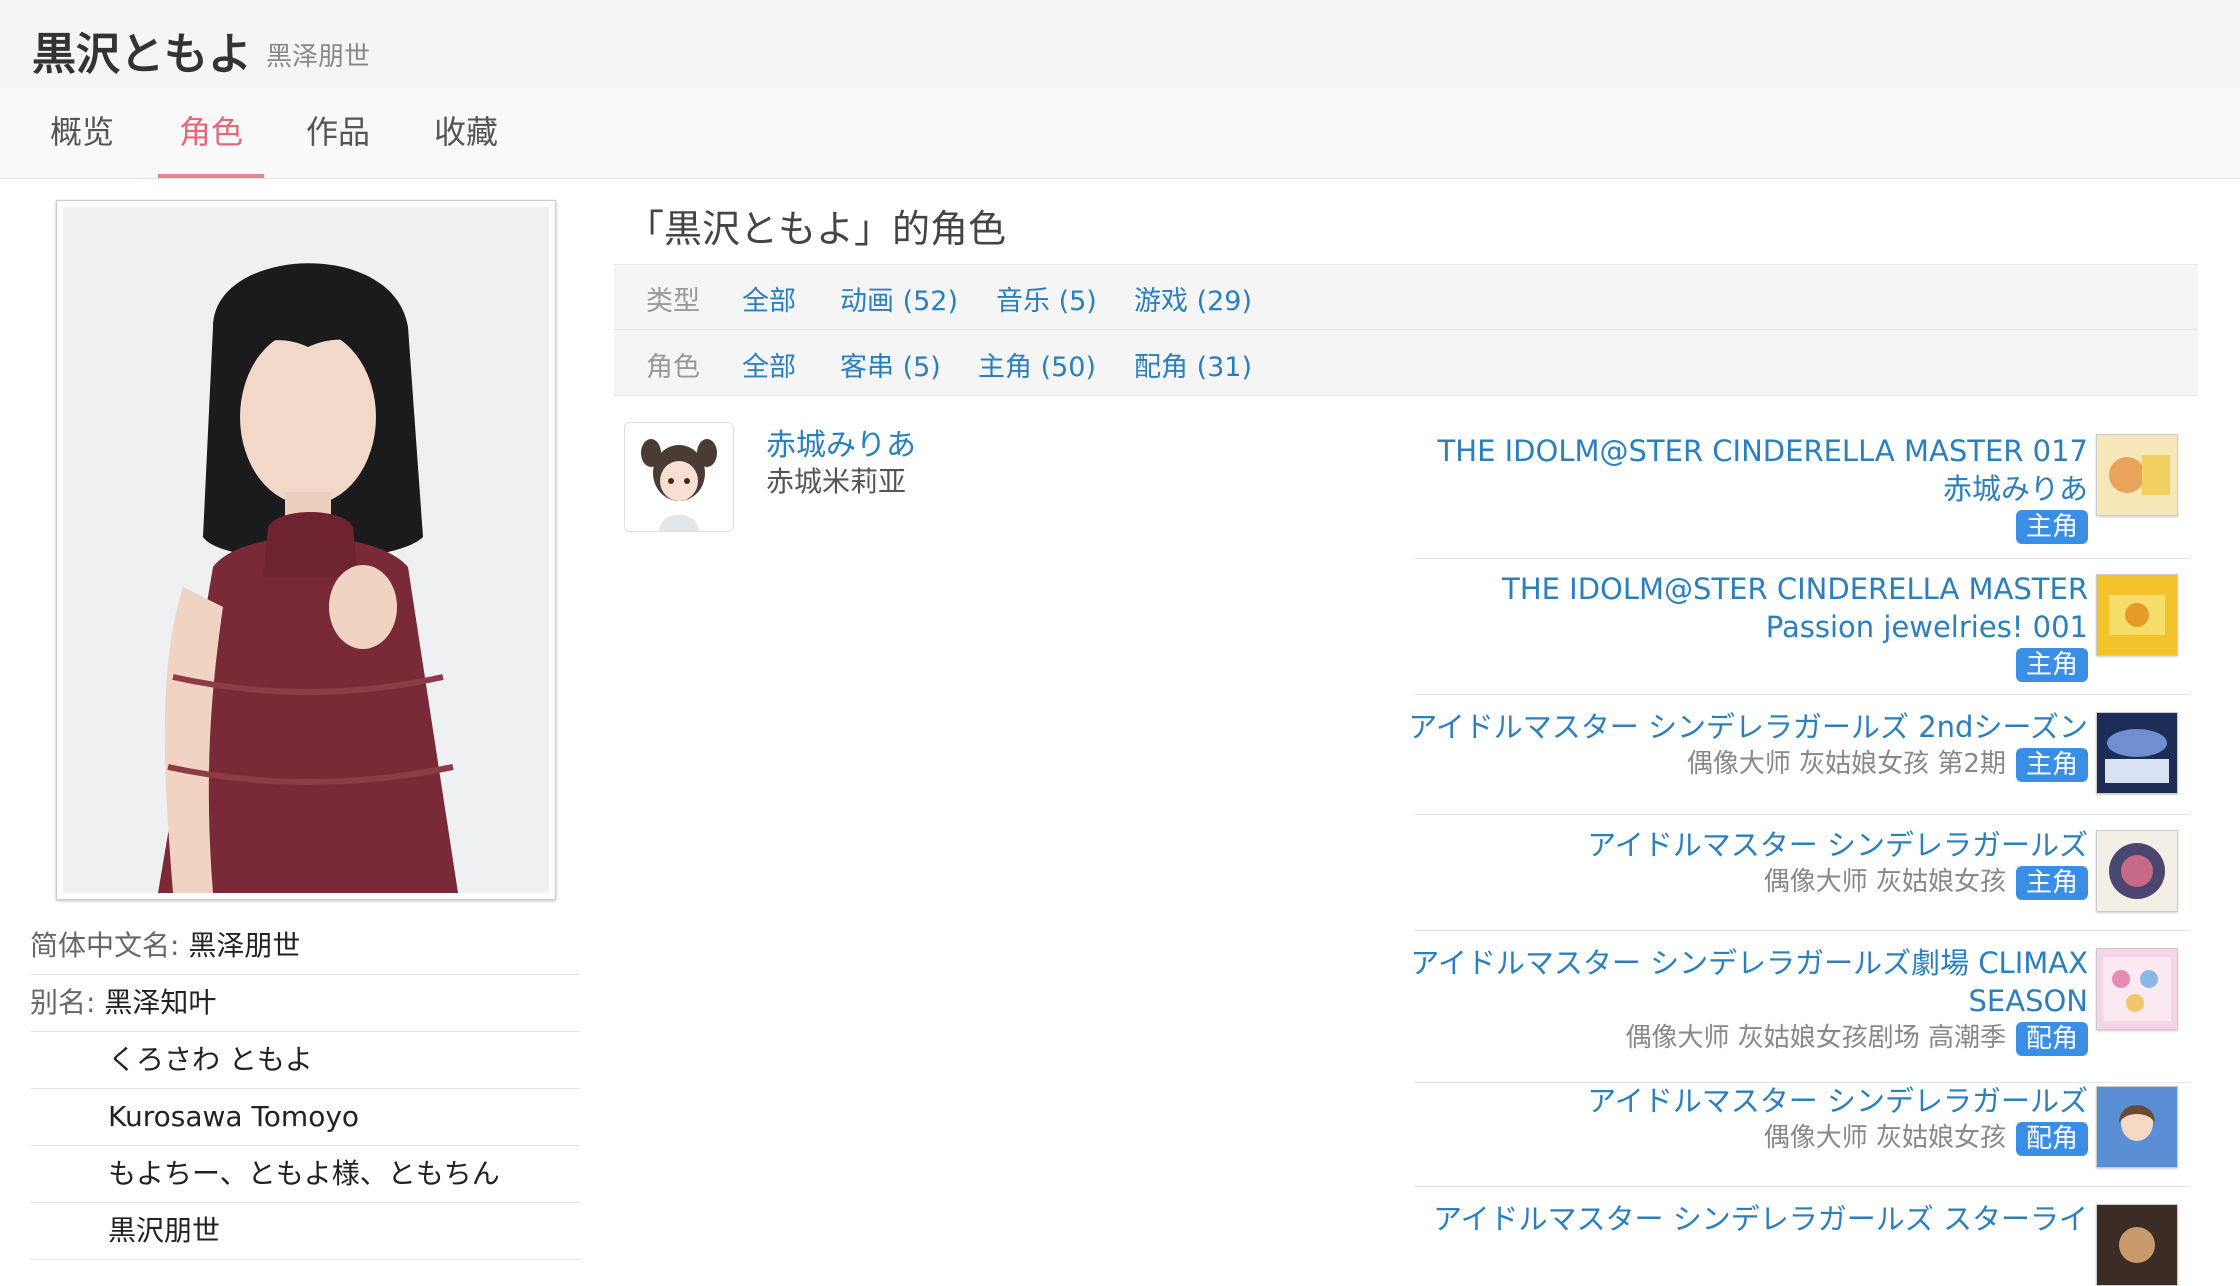 This screenshot has height=1286, width=2240. Describe the element at coordinates (1748, 982) in the screenshot. I see `work-title-link: アイドルマスター シンデレラガールズ劇場 CLIMAX SEASON` at that location.